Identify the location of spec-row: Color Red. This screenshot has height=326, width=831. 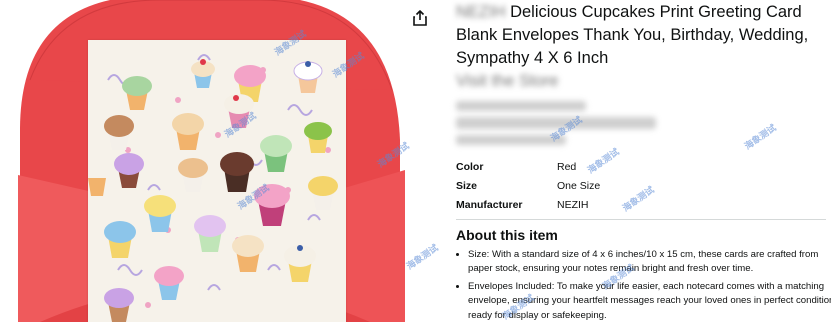
(528, 166).